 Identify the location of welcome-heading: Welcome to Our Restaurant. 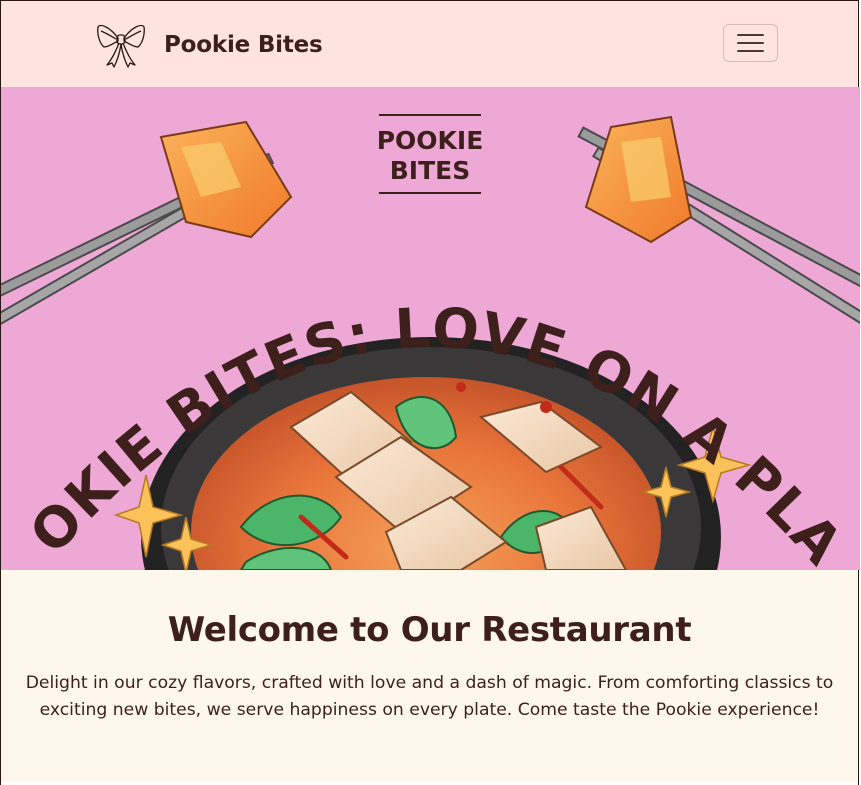
(429, 630).